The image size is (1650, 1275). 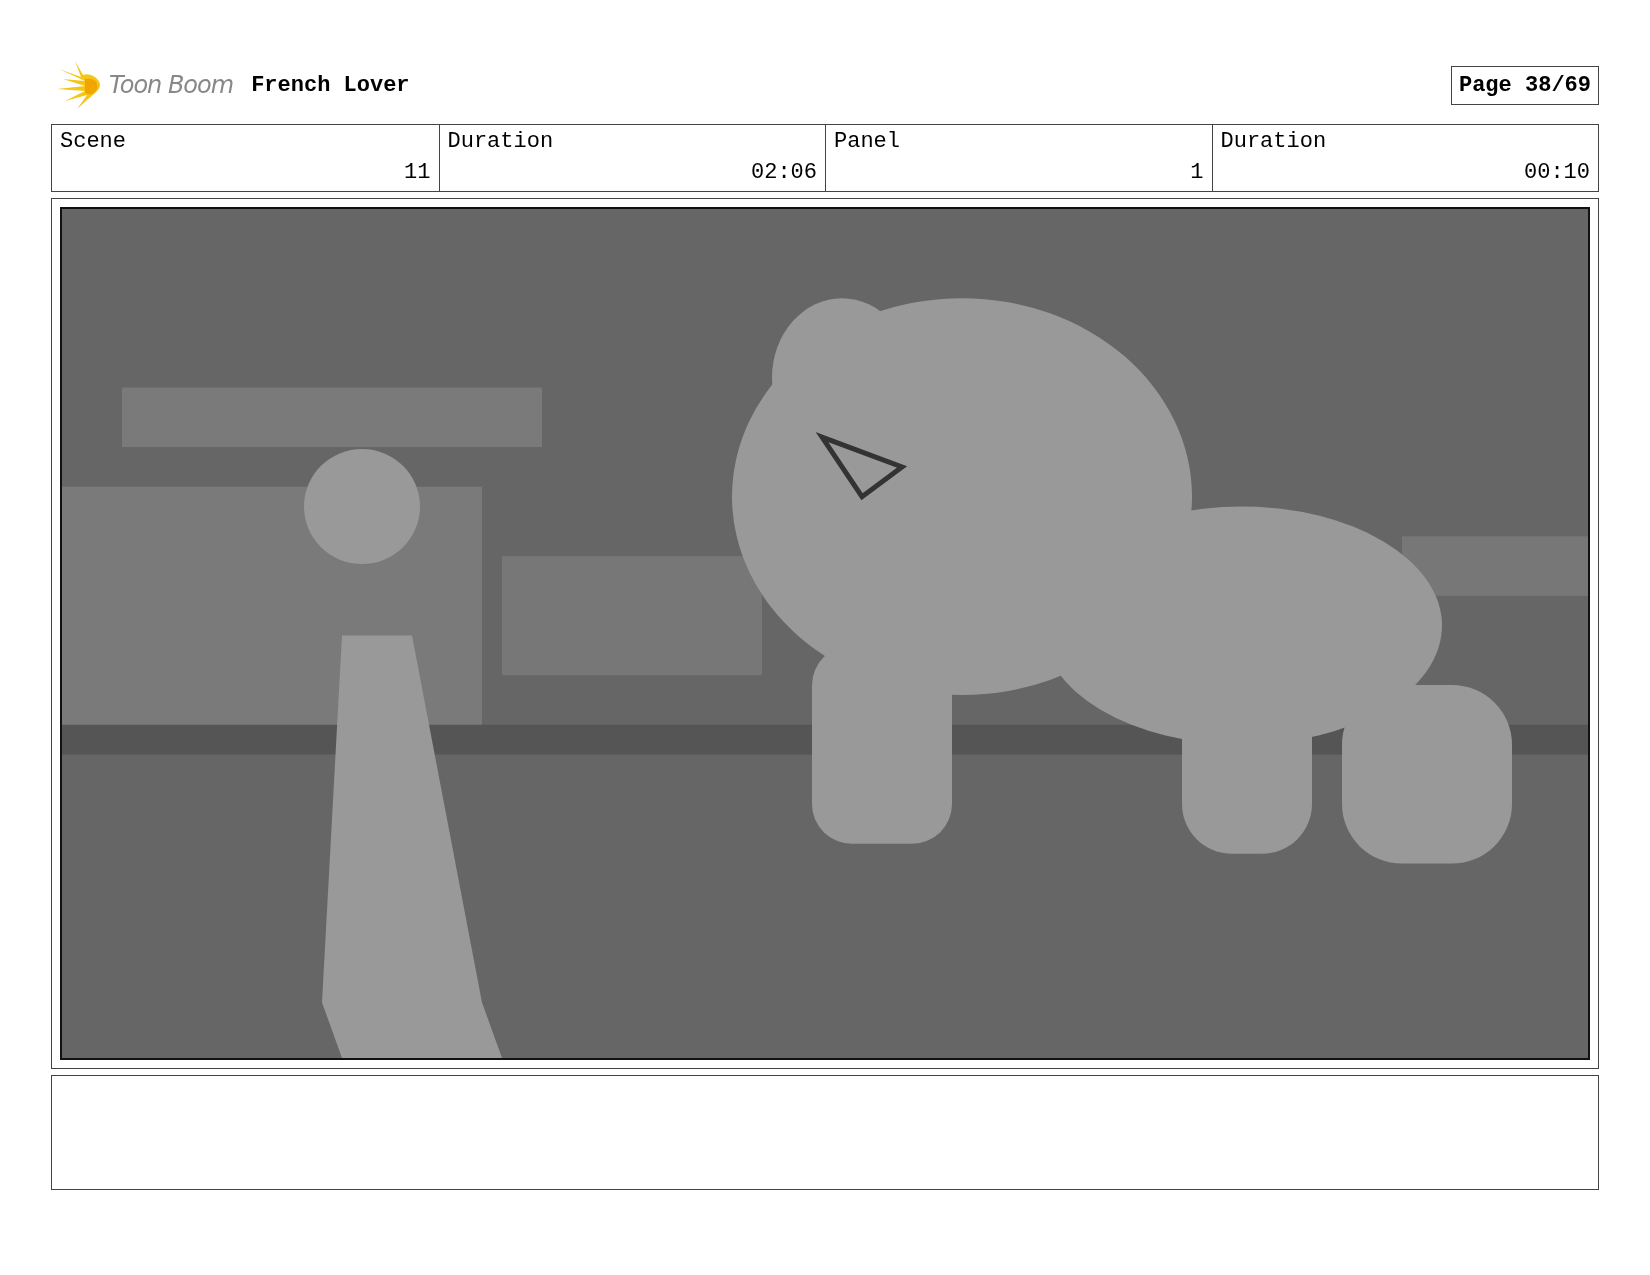 What do you see at coordinates (171, 85) in the screenshot?
I see `logo-text: Toon Boom` at bounding box center [171, 85].